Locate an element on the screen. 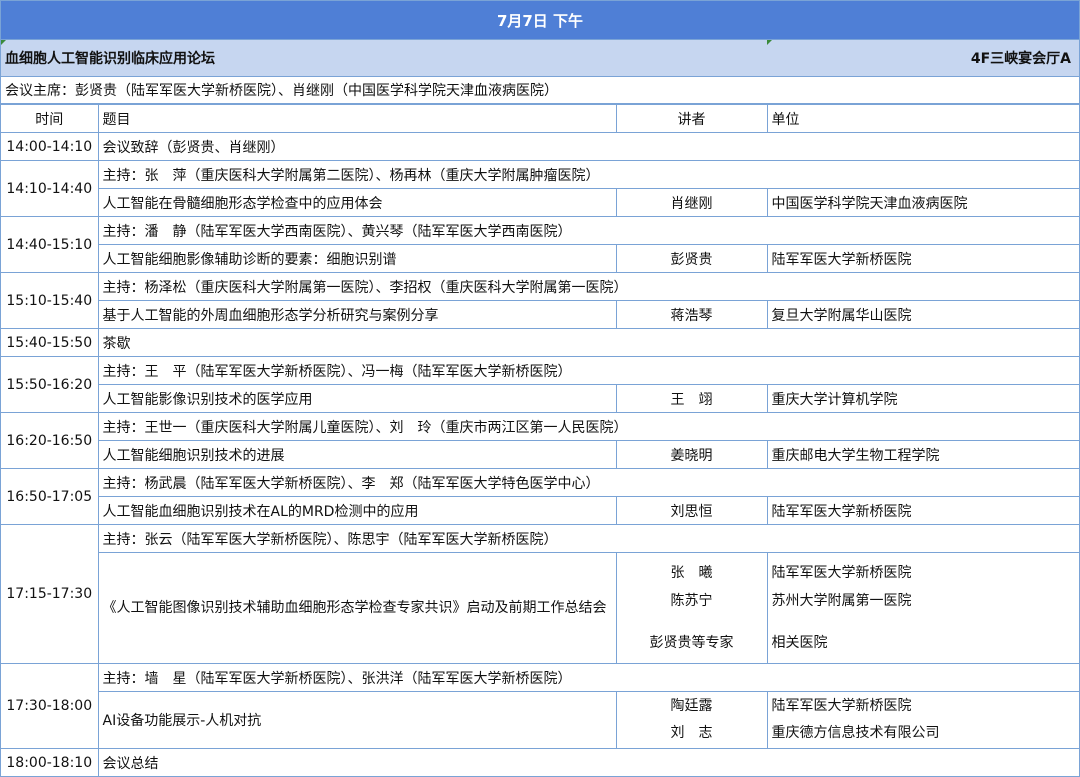 The image size is (1080, 777). speaker-name: 张 曦 is located at coordinates (691, 573).